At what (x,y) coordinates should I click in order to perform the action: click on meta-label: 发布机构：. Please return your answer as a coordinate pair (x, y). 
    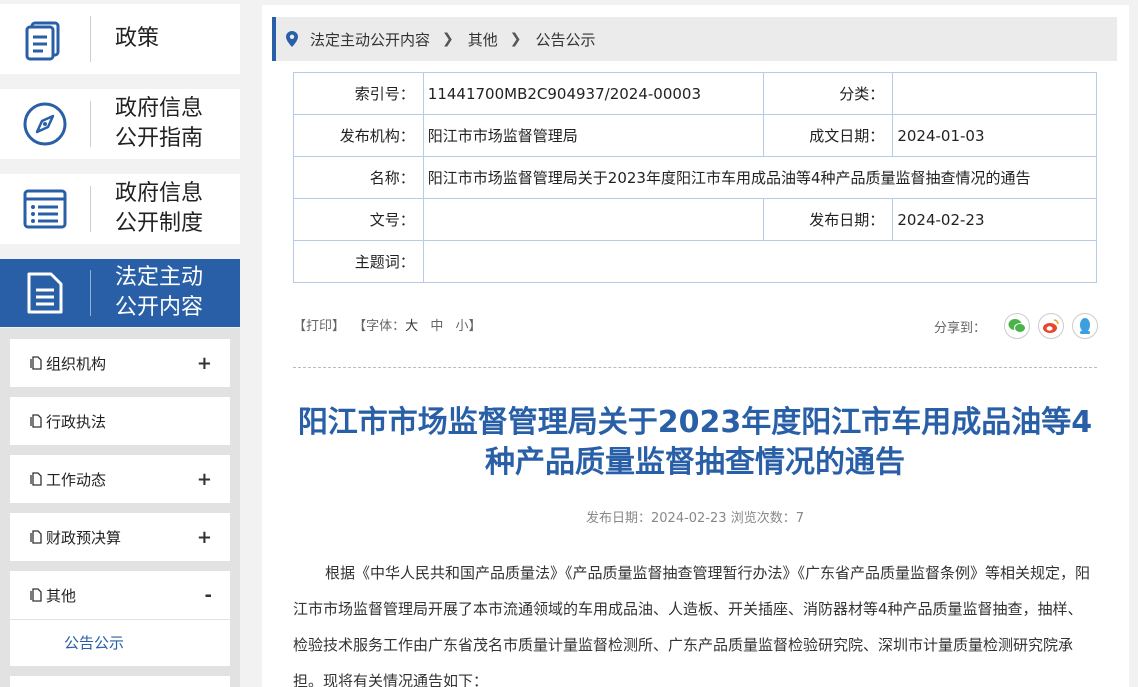
    Looking at the image, I should click on (358, 135).